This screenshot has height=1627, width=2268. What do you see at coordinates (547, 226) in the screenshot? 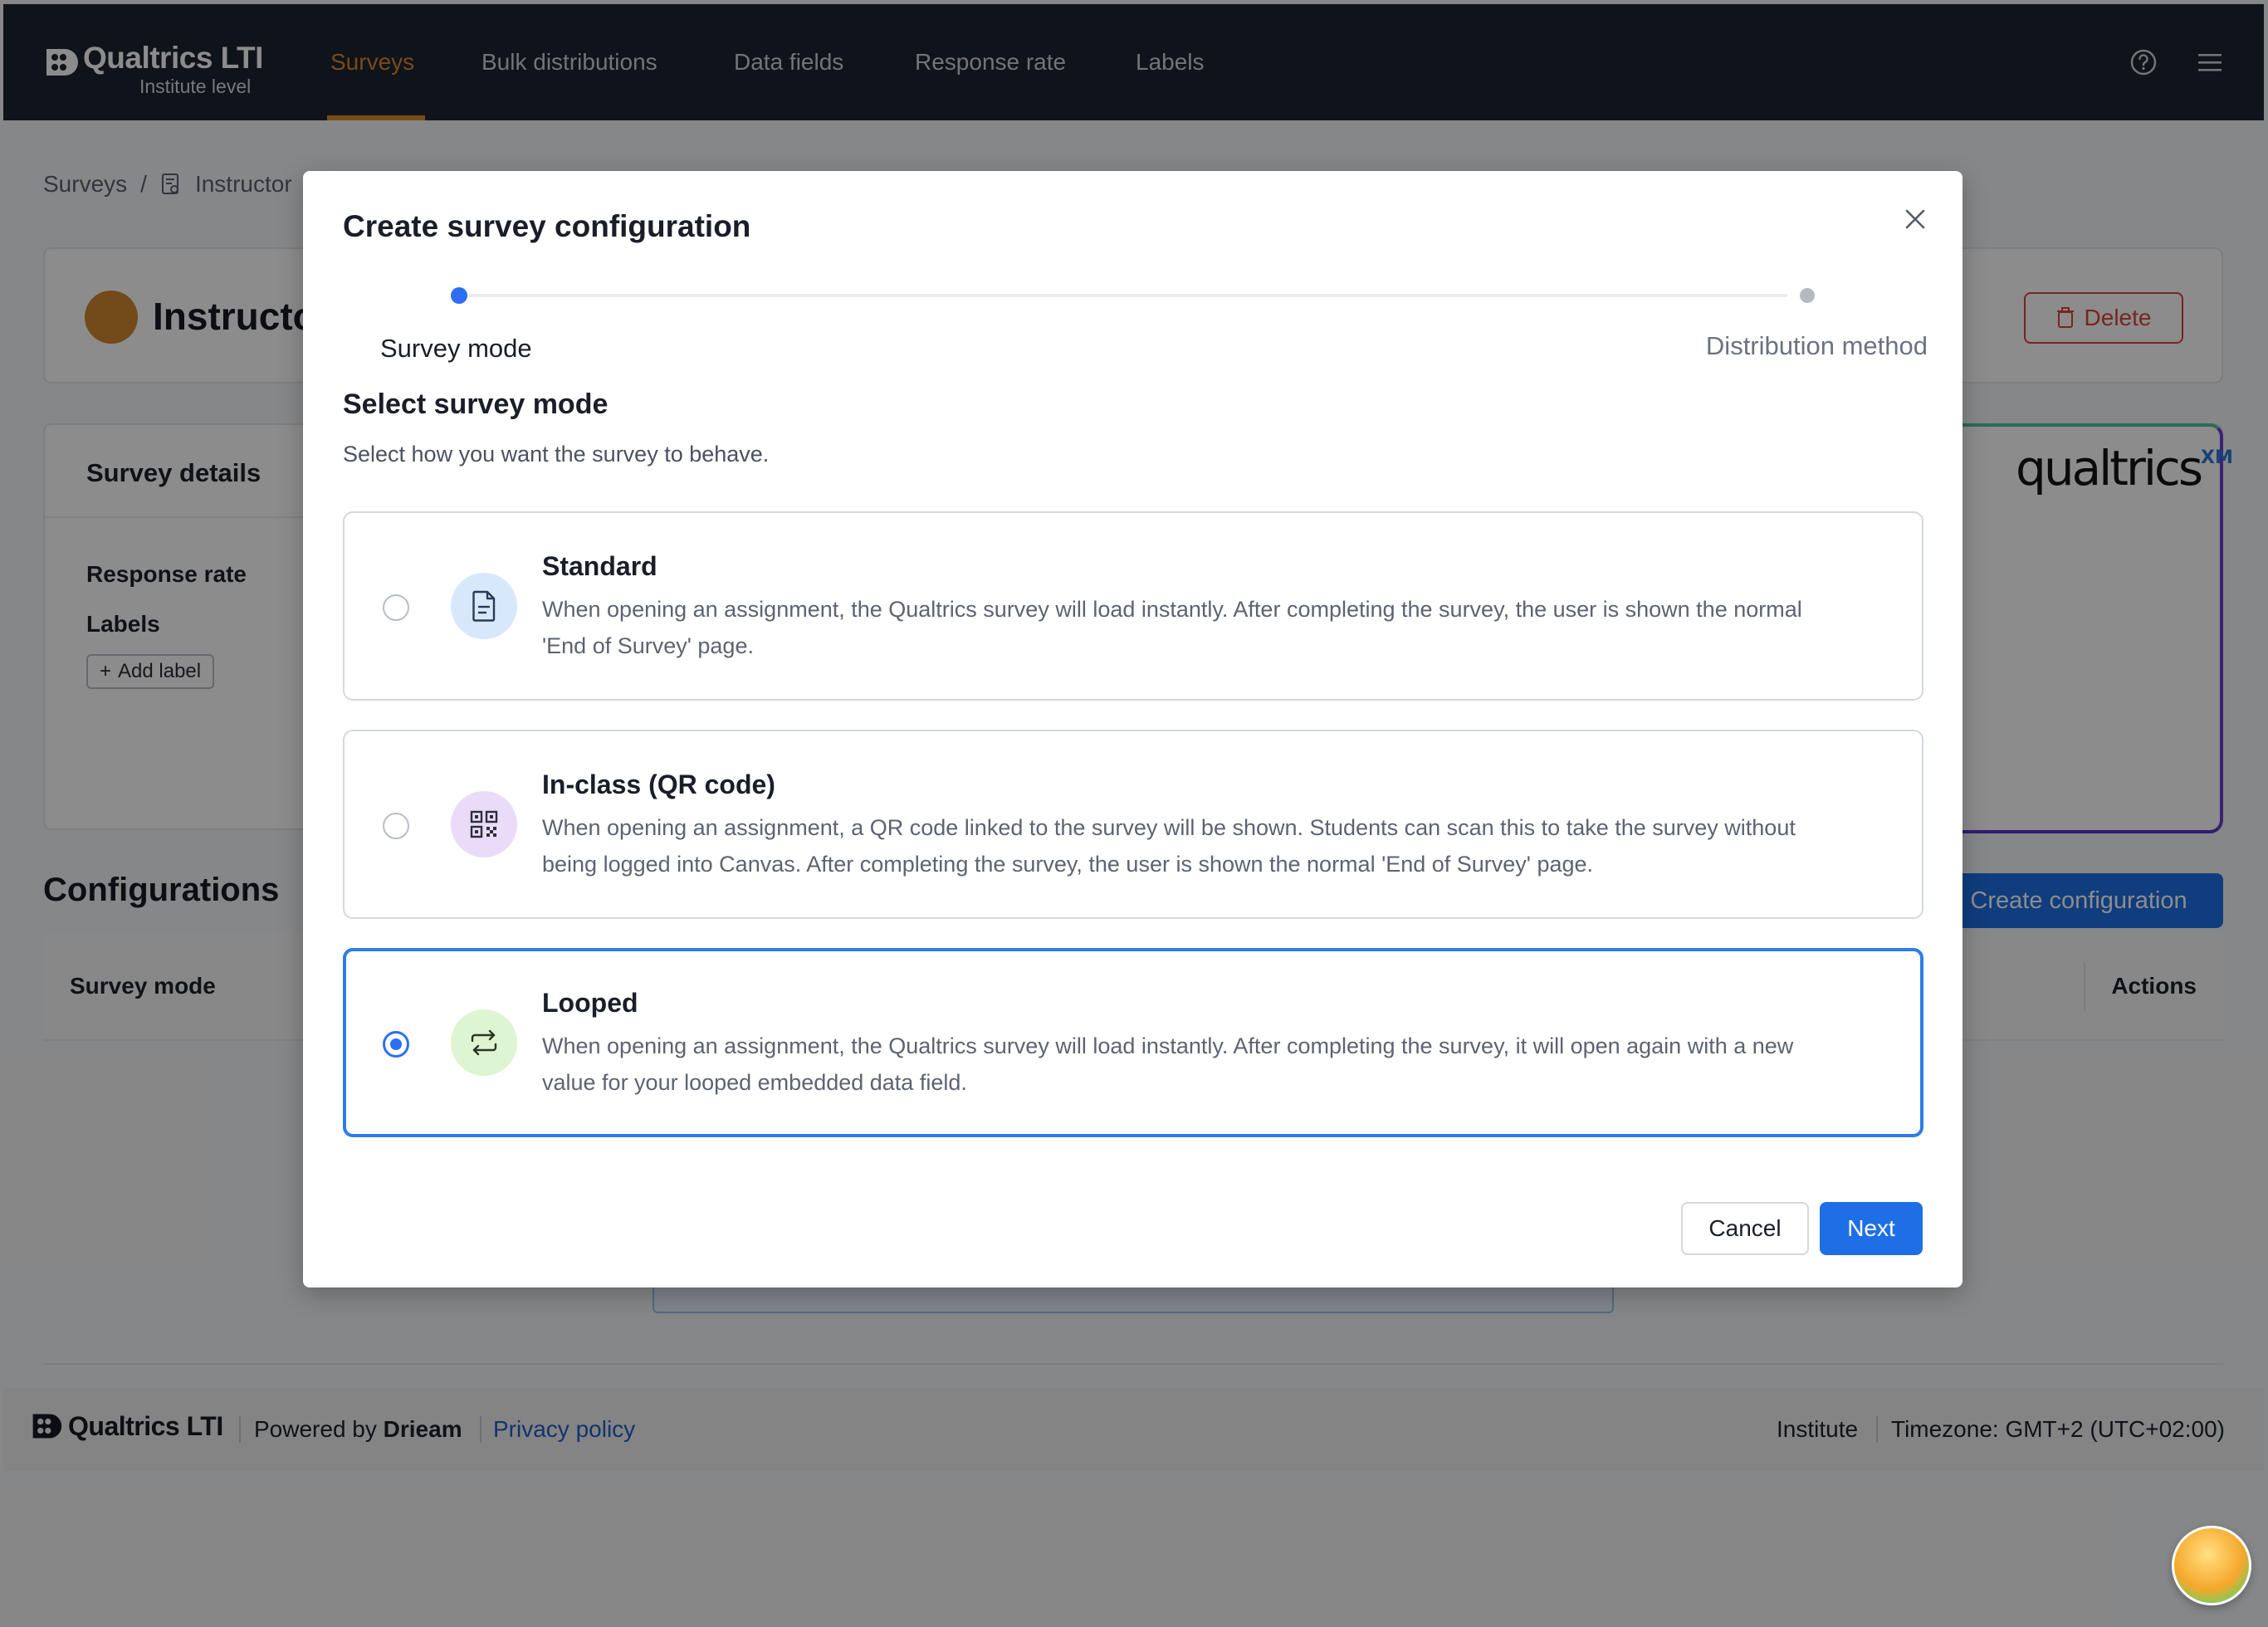
I see `modal-title: Create survey configuration` at bounding box center [547, 226].